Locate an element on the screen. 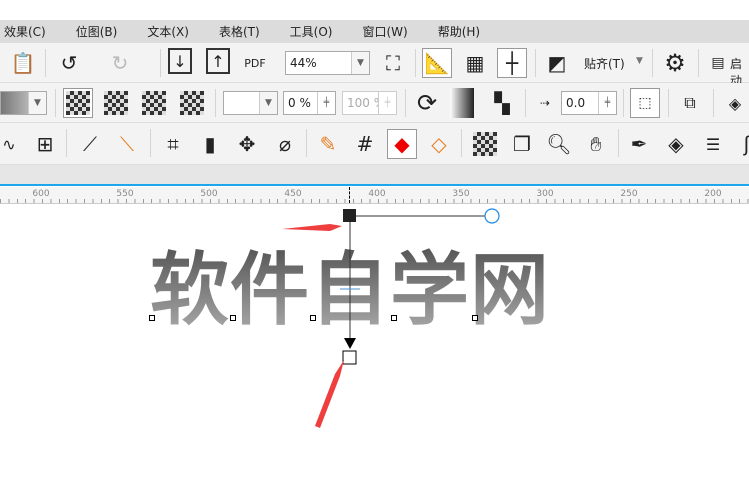 The width and height of the screenshot is (749, 497). menu-bitmap: 位图(B) is located at coordinates (97, 31).